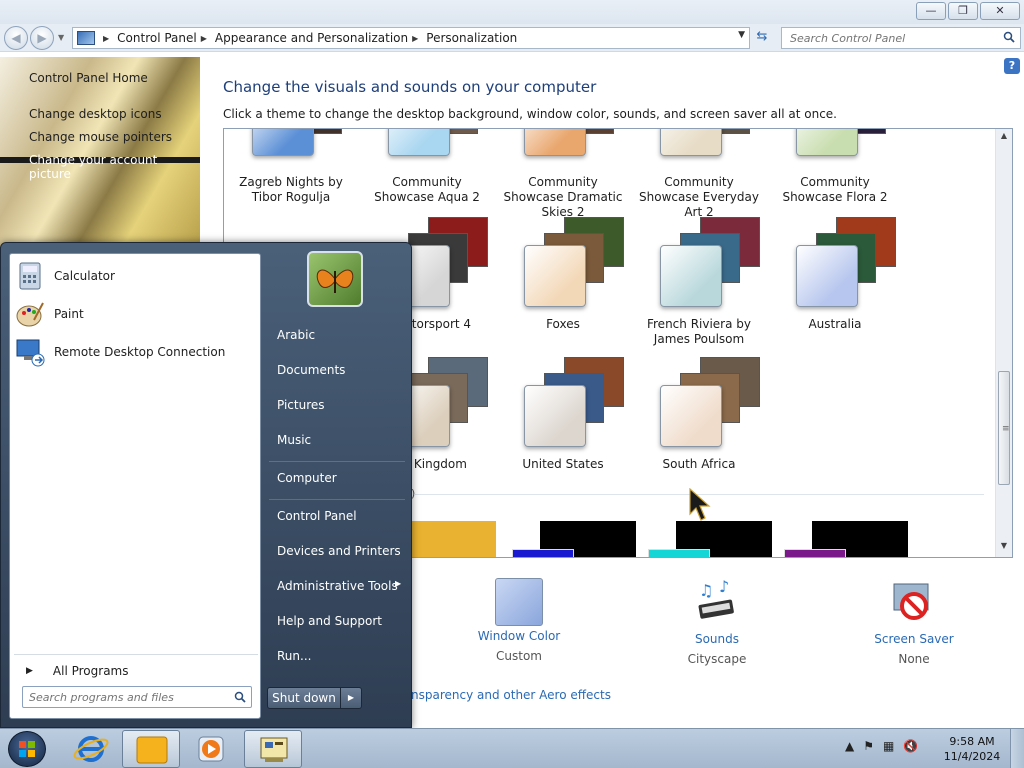  What do you see at coordinates (304, 698) in the screenshot?
I see `shutdown-button: Shut down` at bounding box center [304, 698].